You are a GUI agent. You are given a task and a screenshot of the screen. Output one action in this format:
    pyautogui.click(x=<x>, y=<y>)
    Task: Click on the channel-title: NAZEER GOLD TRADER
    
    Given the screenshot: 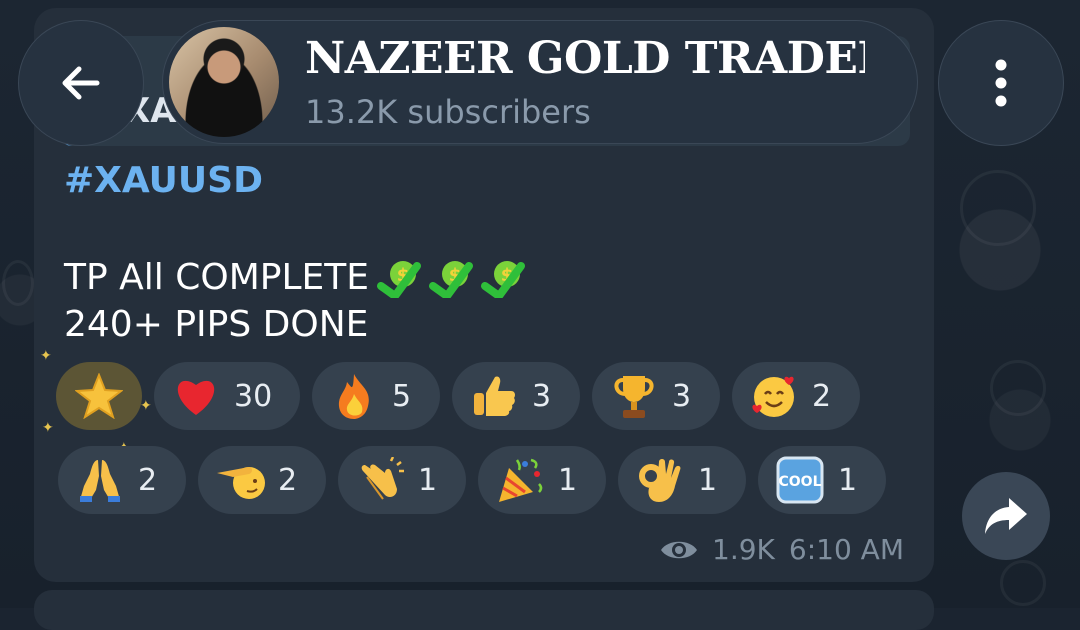 What is the action you would take?
    pyautogui.click(x=585, y=58)
    